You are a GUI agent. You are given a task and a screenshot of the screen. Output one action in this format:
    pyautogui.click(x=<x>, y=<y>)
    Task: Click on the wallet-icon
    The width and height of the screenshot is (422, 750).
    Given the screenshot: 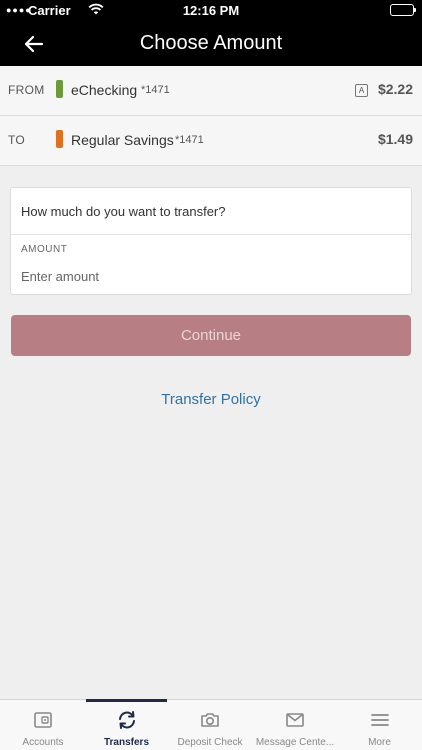 What is the action you would take?
    pyautogui.click(x=43, y=720)
    